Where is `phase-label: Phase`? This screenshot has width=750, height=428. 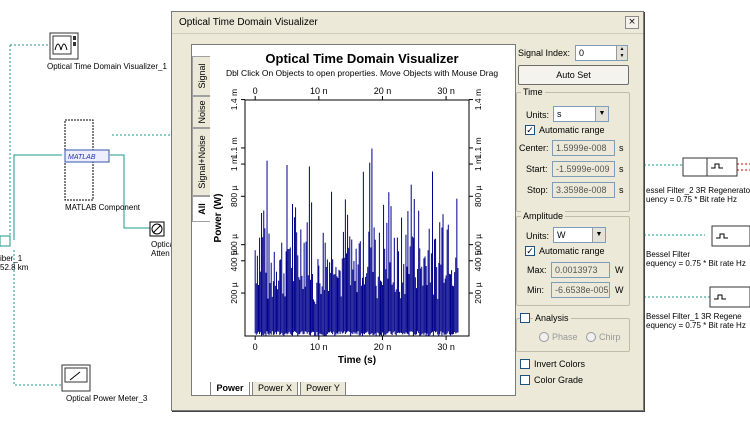
phase-label: Phase is located at coordinates (565, 337).